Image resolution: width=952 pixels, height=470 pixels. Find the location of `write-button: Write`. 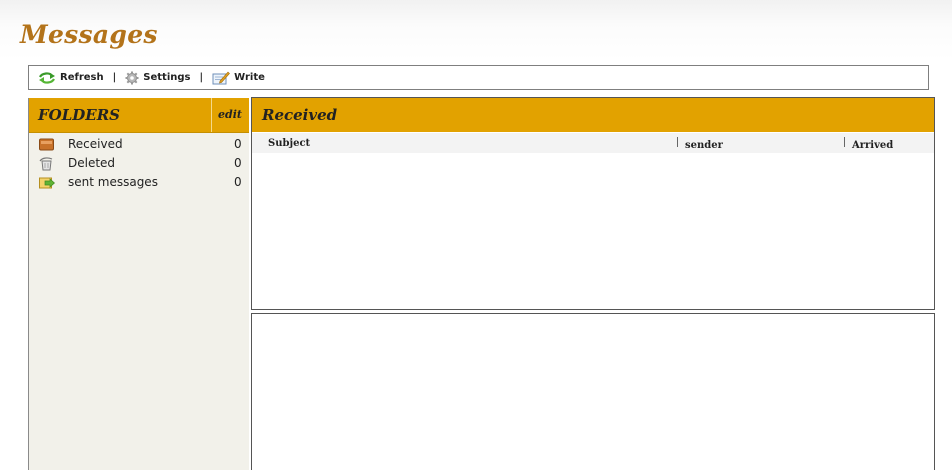

write-button: Write is located at coordinates (238, 78).